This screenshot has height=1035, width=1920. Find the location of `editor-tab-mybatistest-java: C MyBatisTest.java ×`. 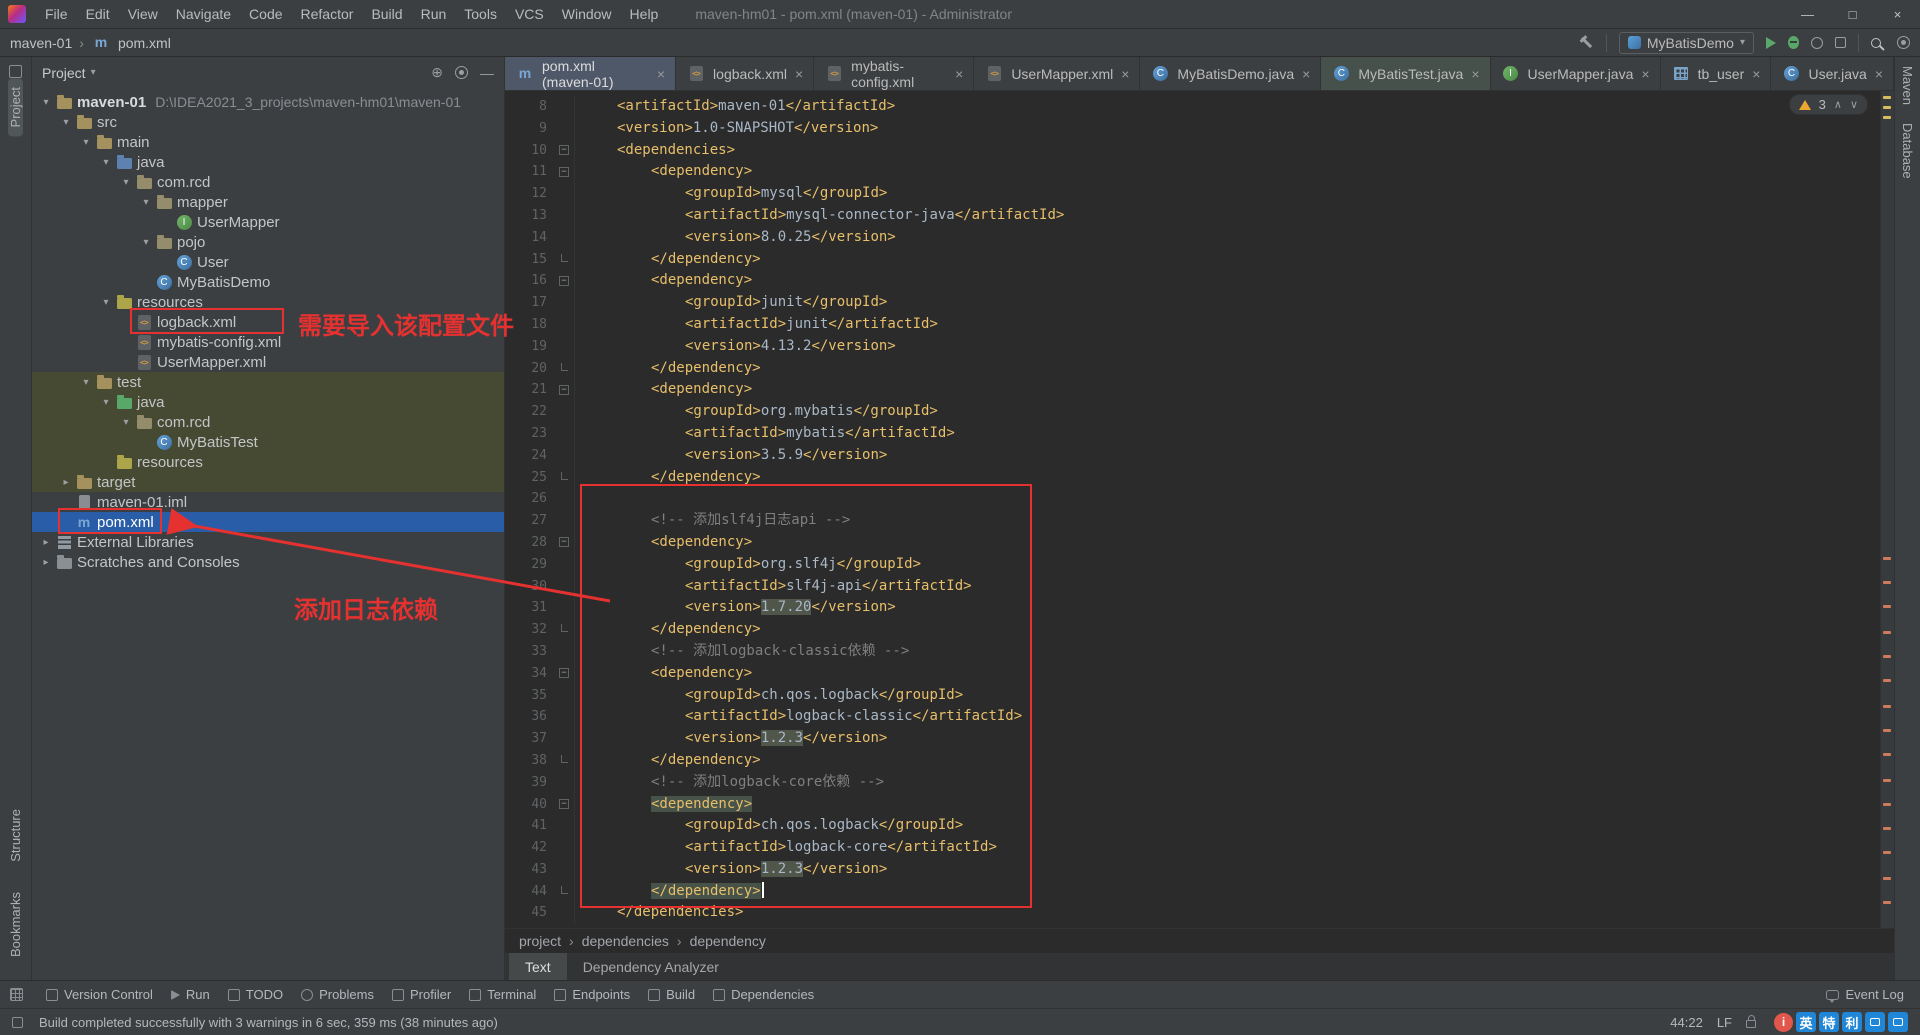

editor-tab-mybatistest-java: C MyBatisTest.java × is located at coordinates (1406, 73).